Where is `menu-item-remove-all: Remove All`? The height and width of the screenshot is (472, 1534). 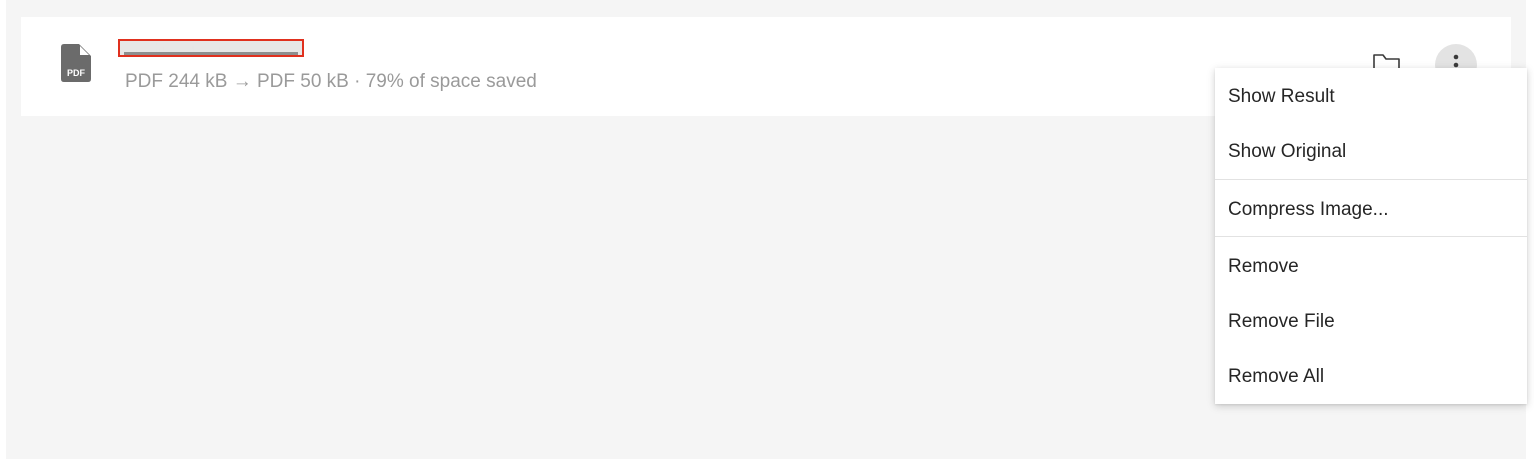 menu-item-remove-all: Remove All is located at coordinates (1371, 377).